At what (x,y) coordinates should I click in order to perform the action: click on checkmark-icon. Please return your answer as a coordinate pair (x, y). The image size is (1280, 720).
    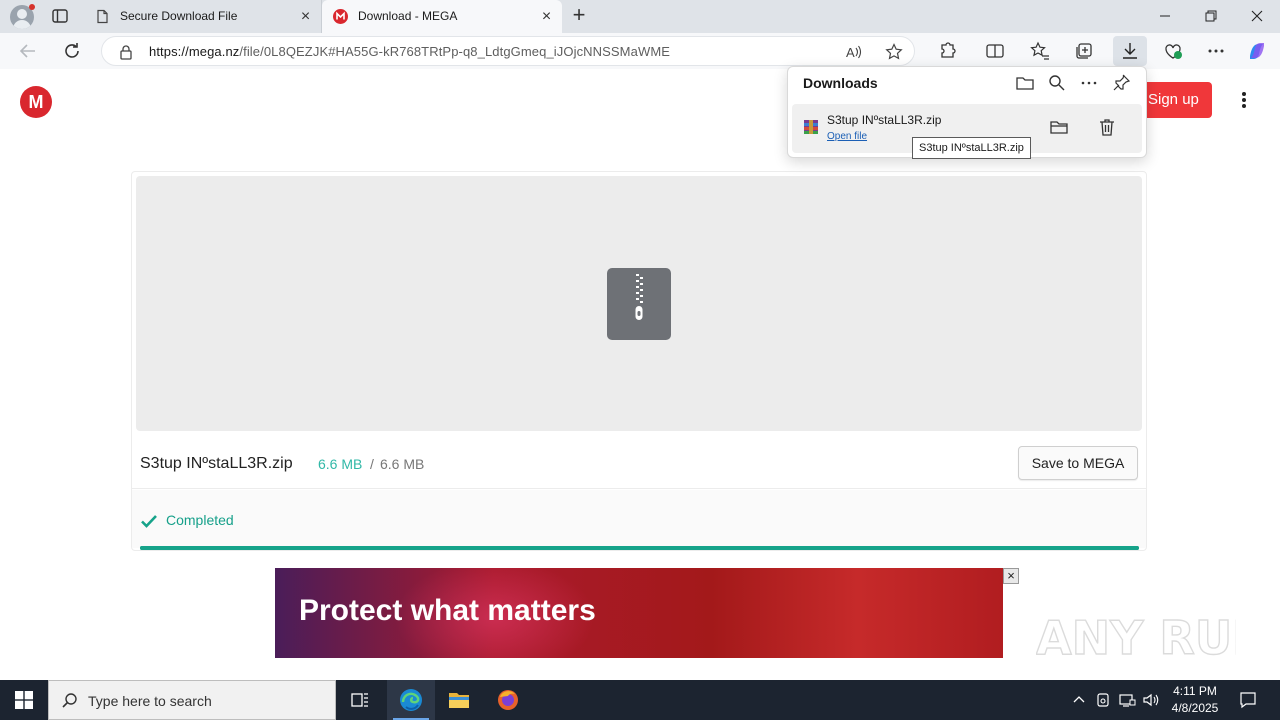
    Looking at the image, I should click on (149, 521).